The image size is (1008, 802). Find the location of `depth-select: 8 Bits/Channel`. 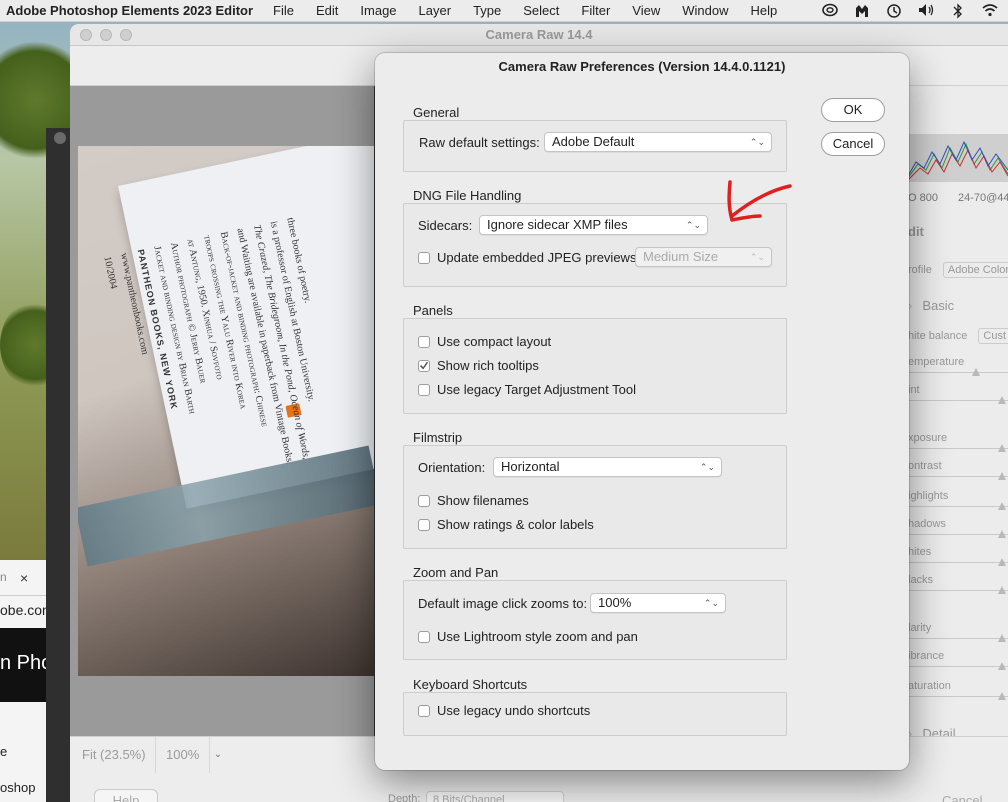

depth-select: 8 Bits/Channel is located at coordinates (495, 796).